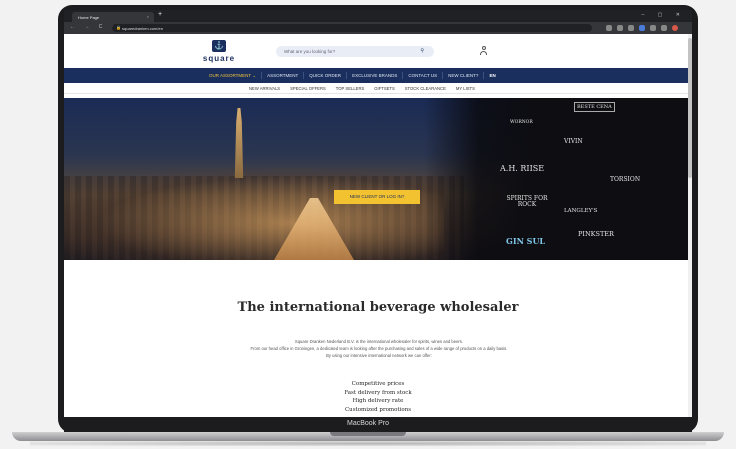 This screenshot has height=449, width=736. I want to click on benefit-item: Fast delivery from stock, so click(378, 392).